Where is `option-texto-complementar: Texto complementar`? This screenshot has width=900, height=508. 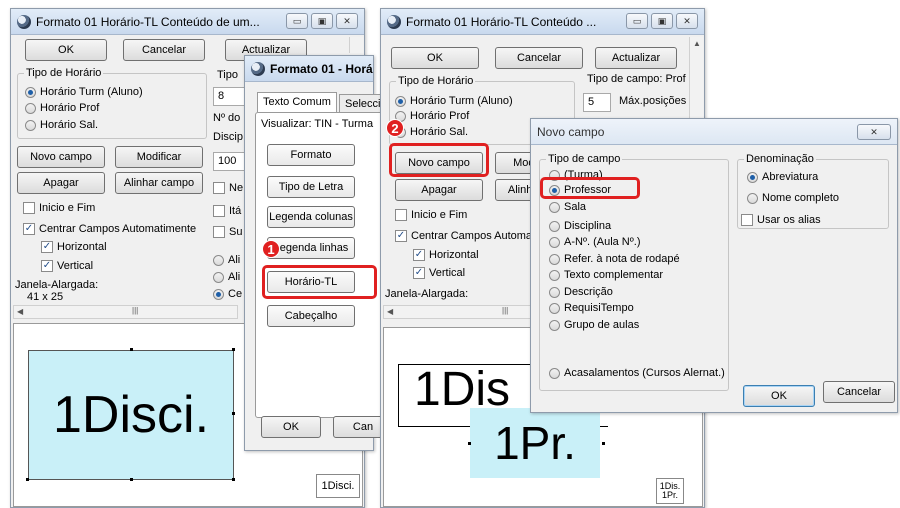 option-texto-complementar: Texto complementar is located at coordinates (606, 275).